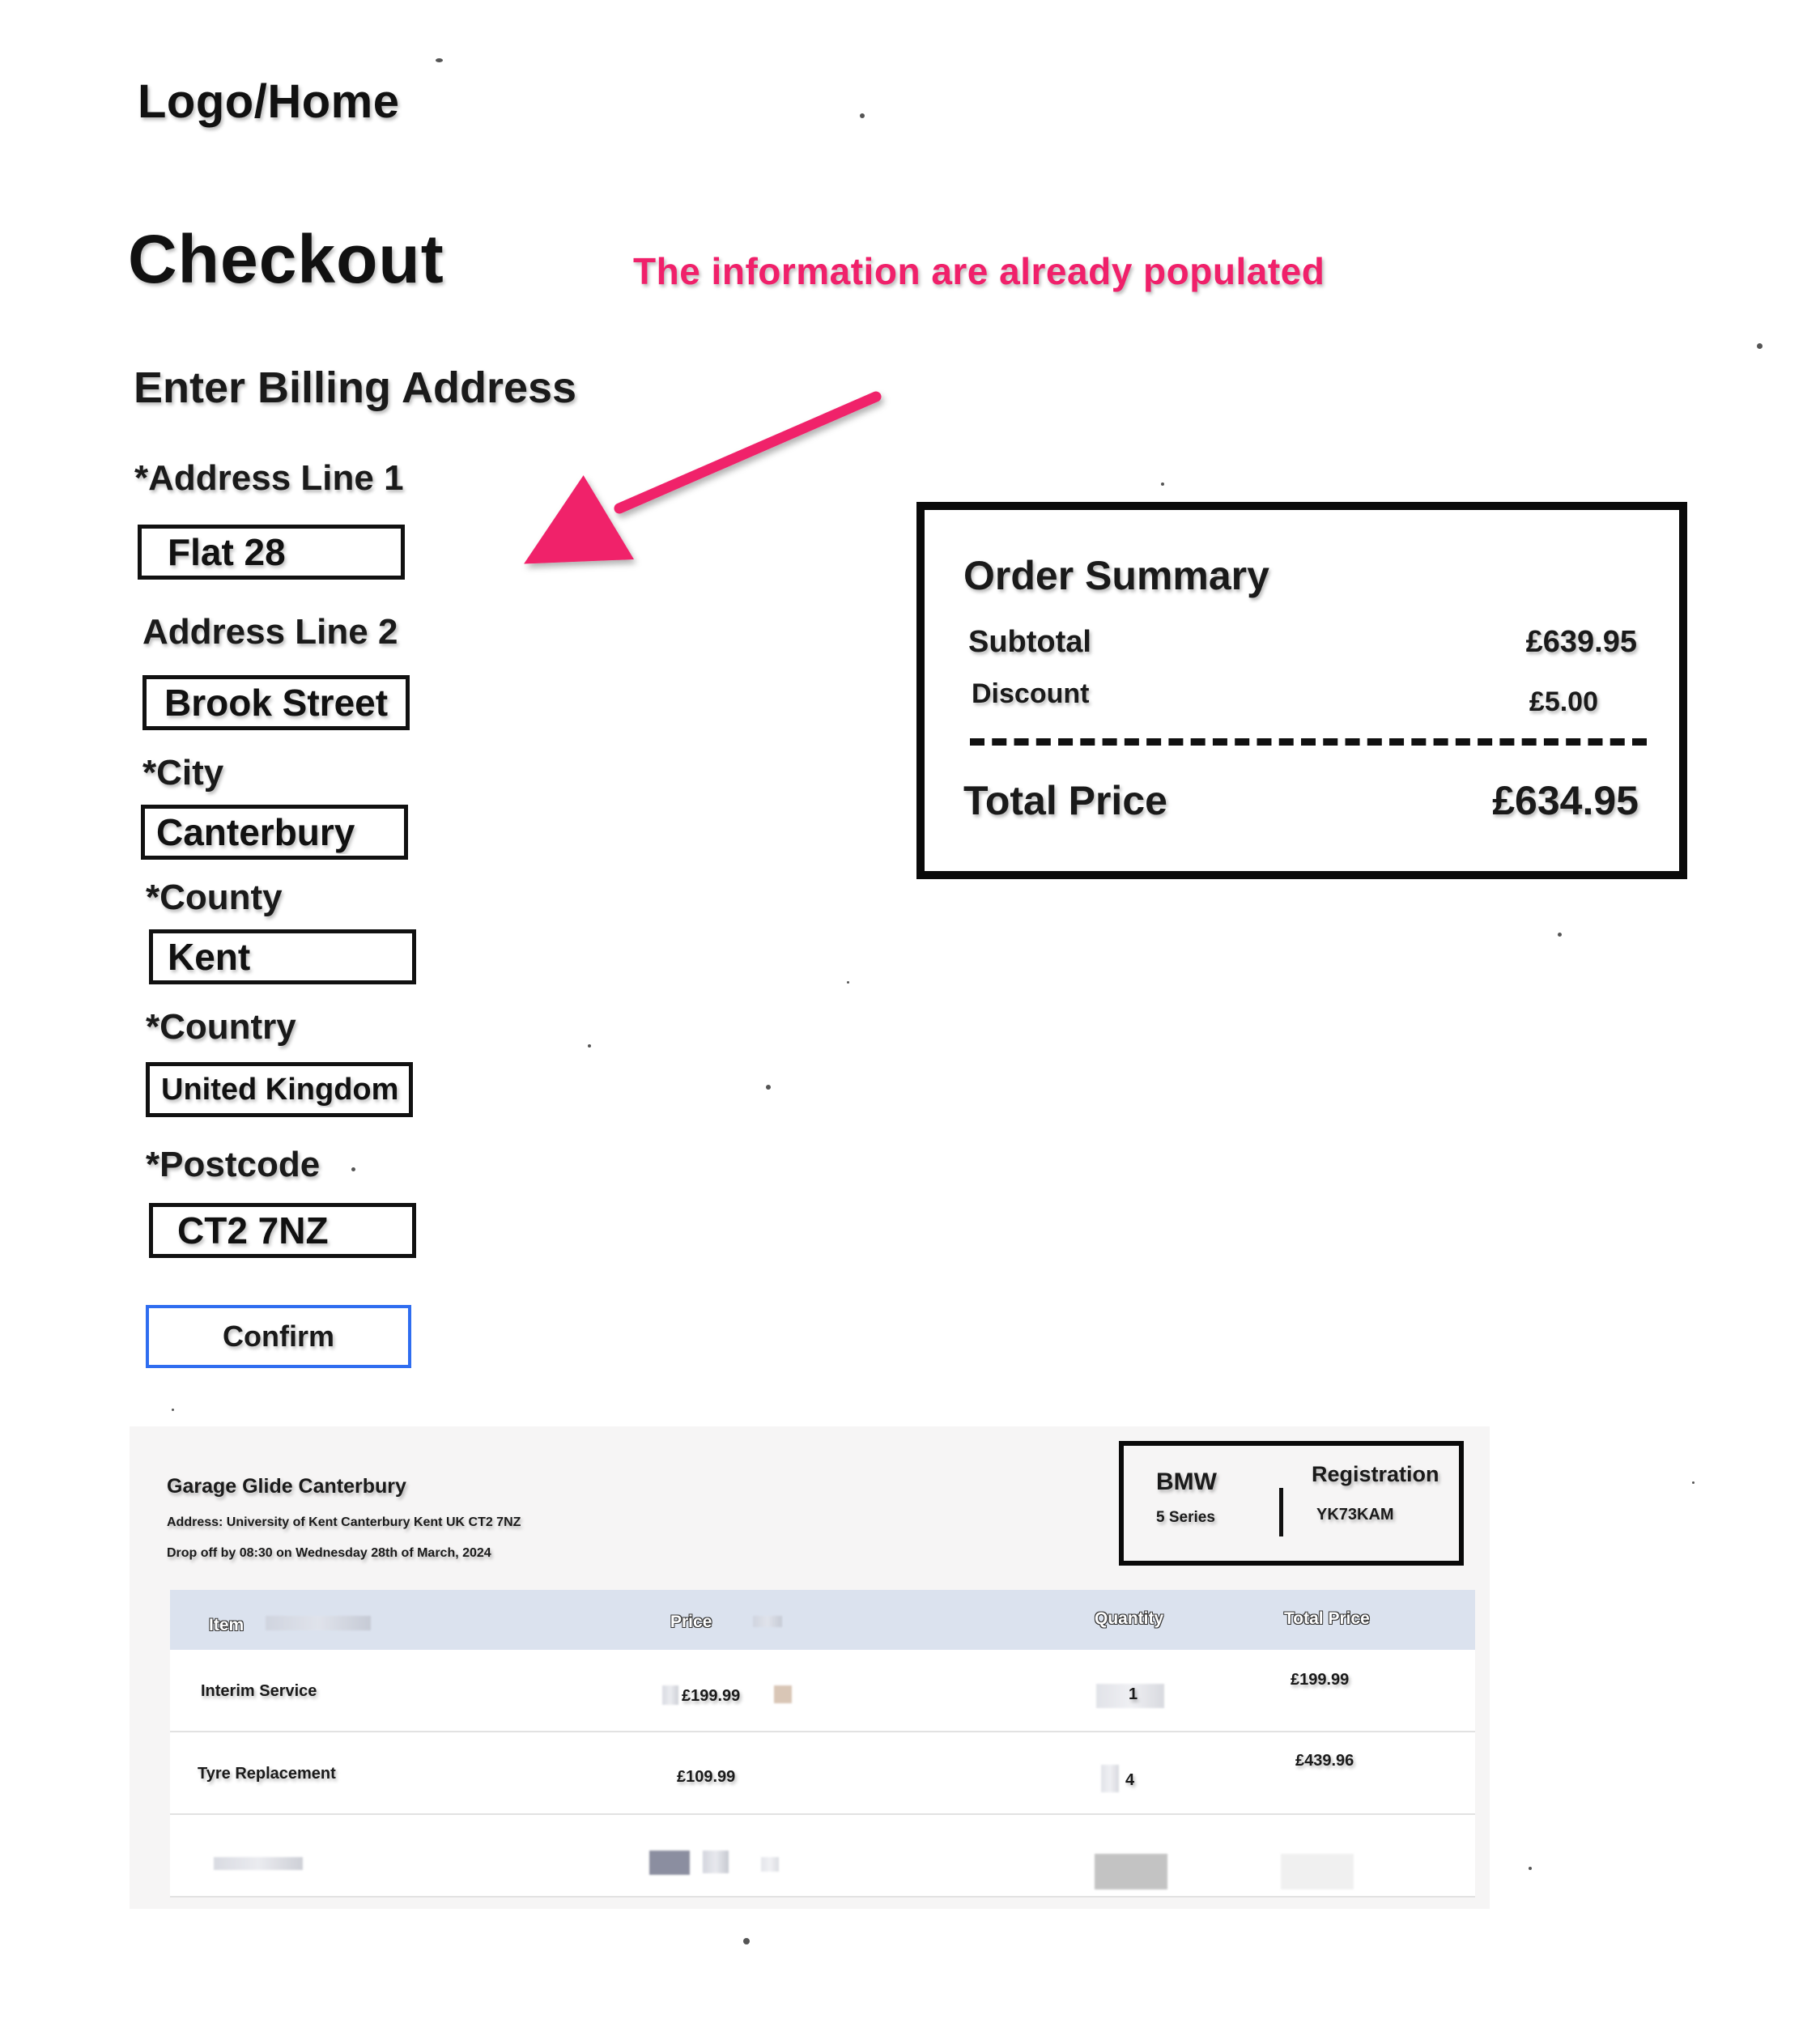  Describe the element at coordinates (1324, 1761) in the screenshot. I see `row-total: £439.96` at that location.